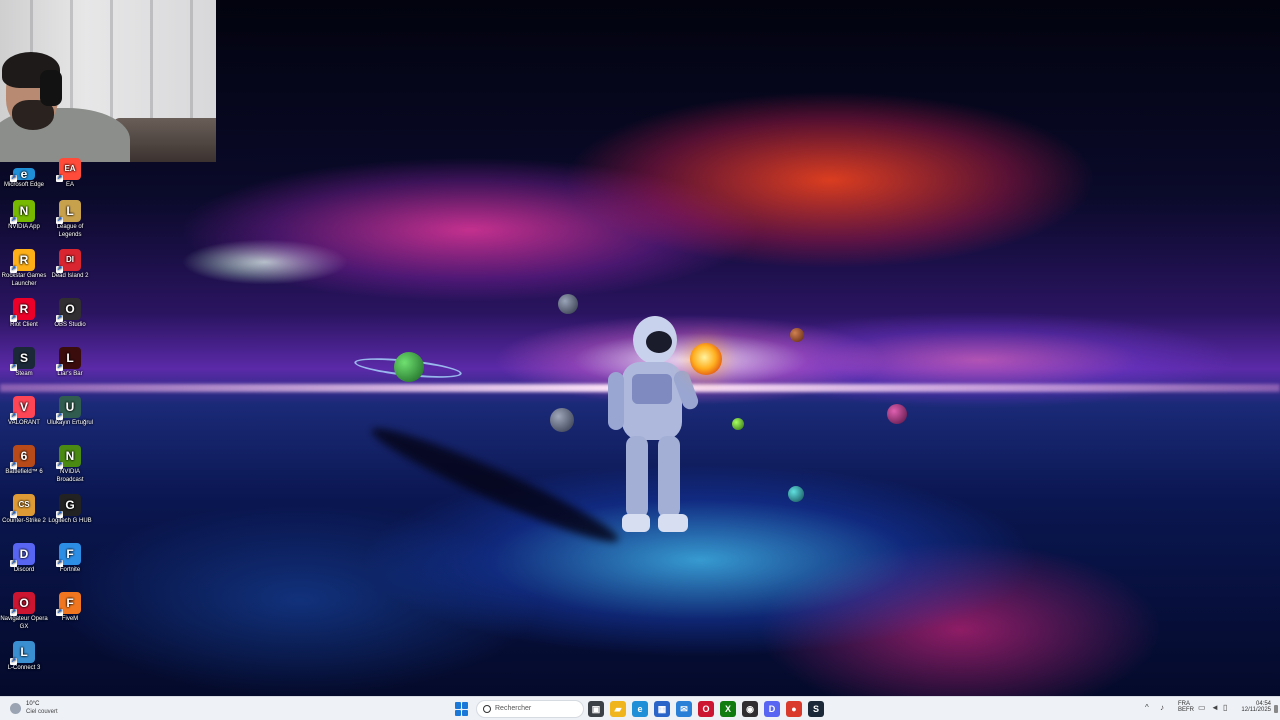 This screenshot has height=720, width=1280. I want to click on desktop-icon: O ↗ Navigateur Opera GX, so click(24, 611).